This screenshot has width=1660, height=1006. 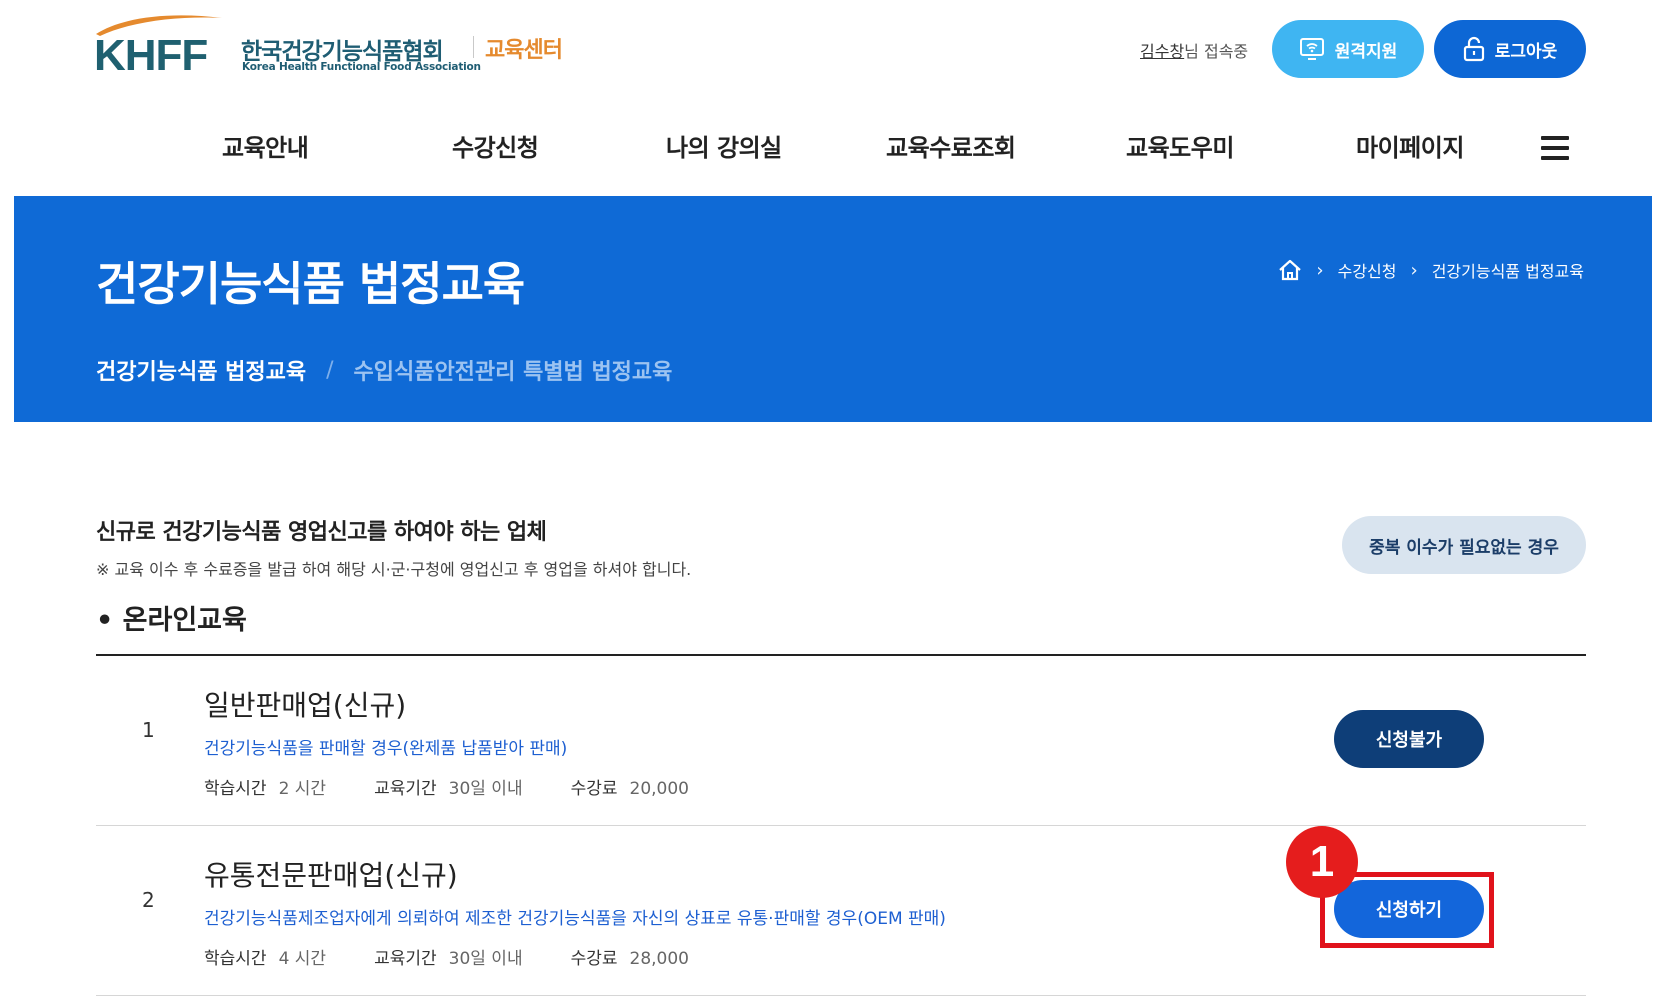 What do you see at coordinates (302, 959) in the screenshot?
I see `hours-value: 4 시간` at bounding box center [302, 959].